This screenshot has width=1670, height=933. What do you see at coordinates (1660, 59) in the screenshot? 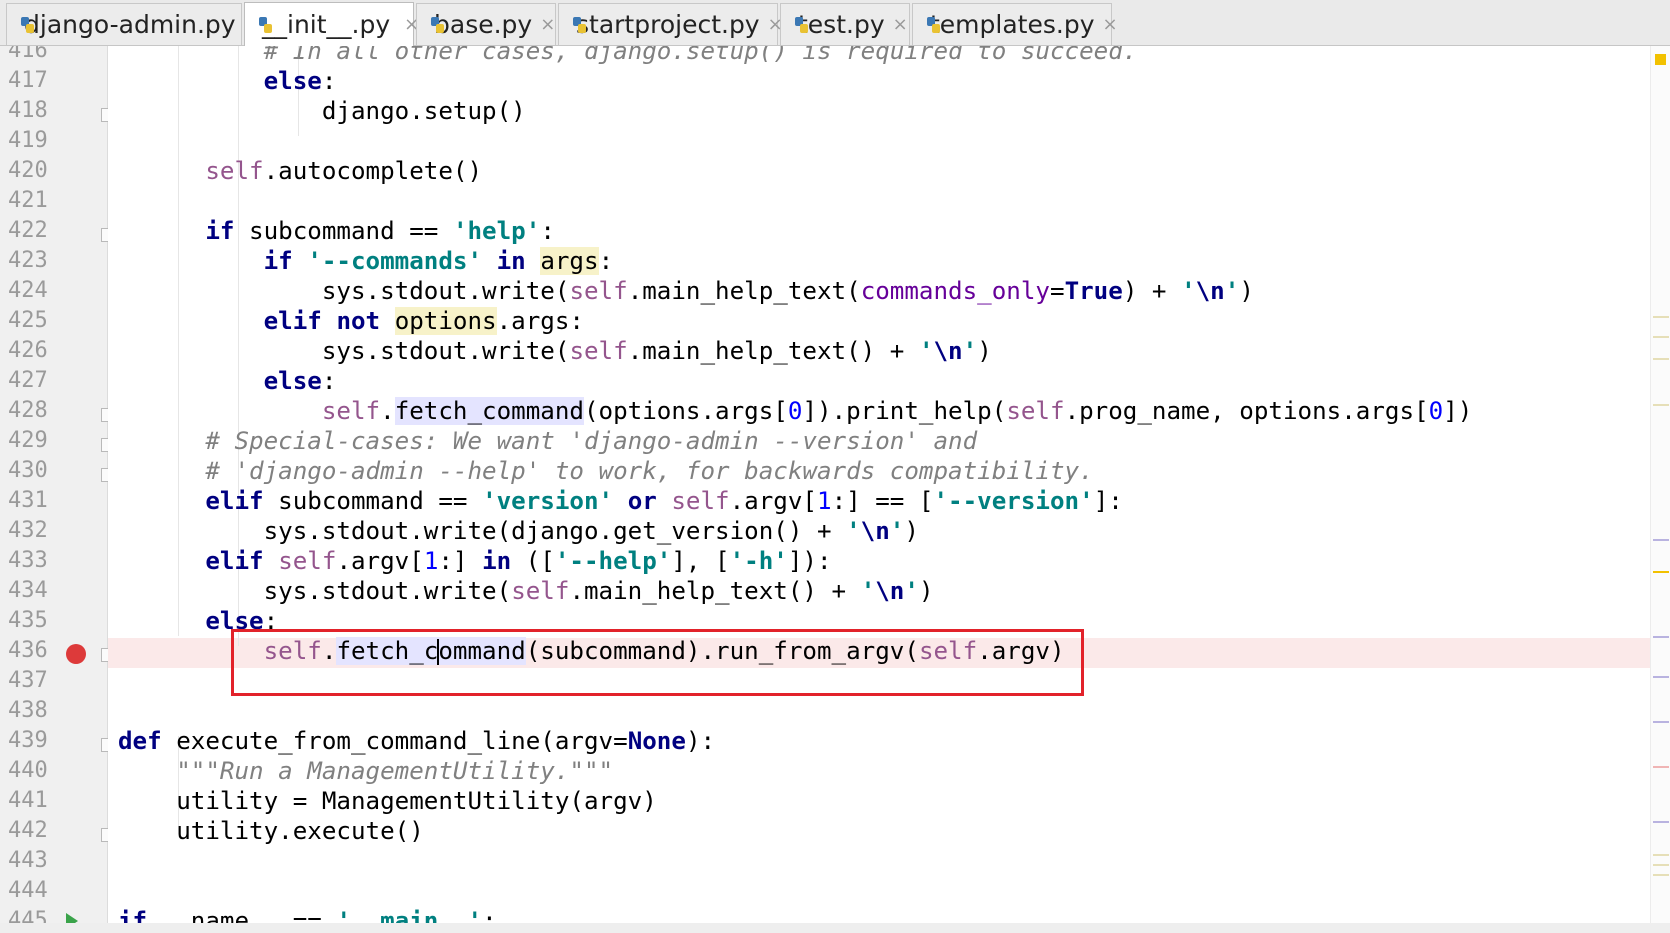
I see `warning-indicator-icon` at bounding box center [1660, 59].